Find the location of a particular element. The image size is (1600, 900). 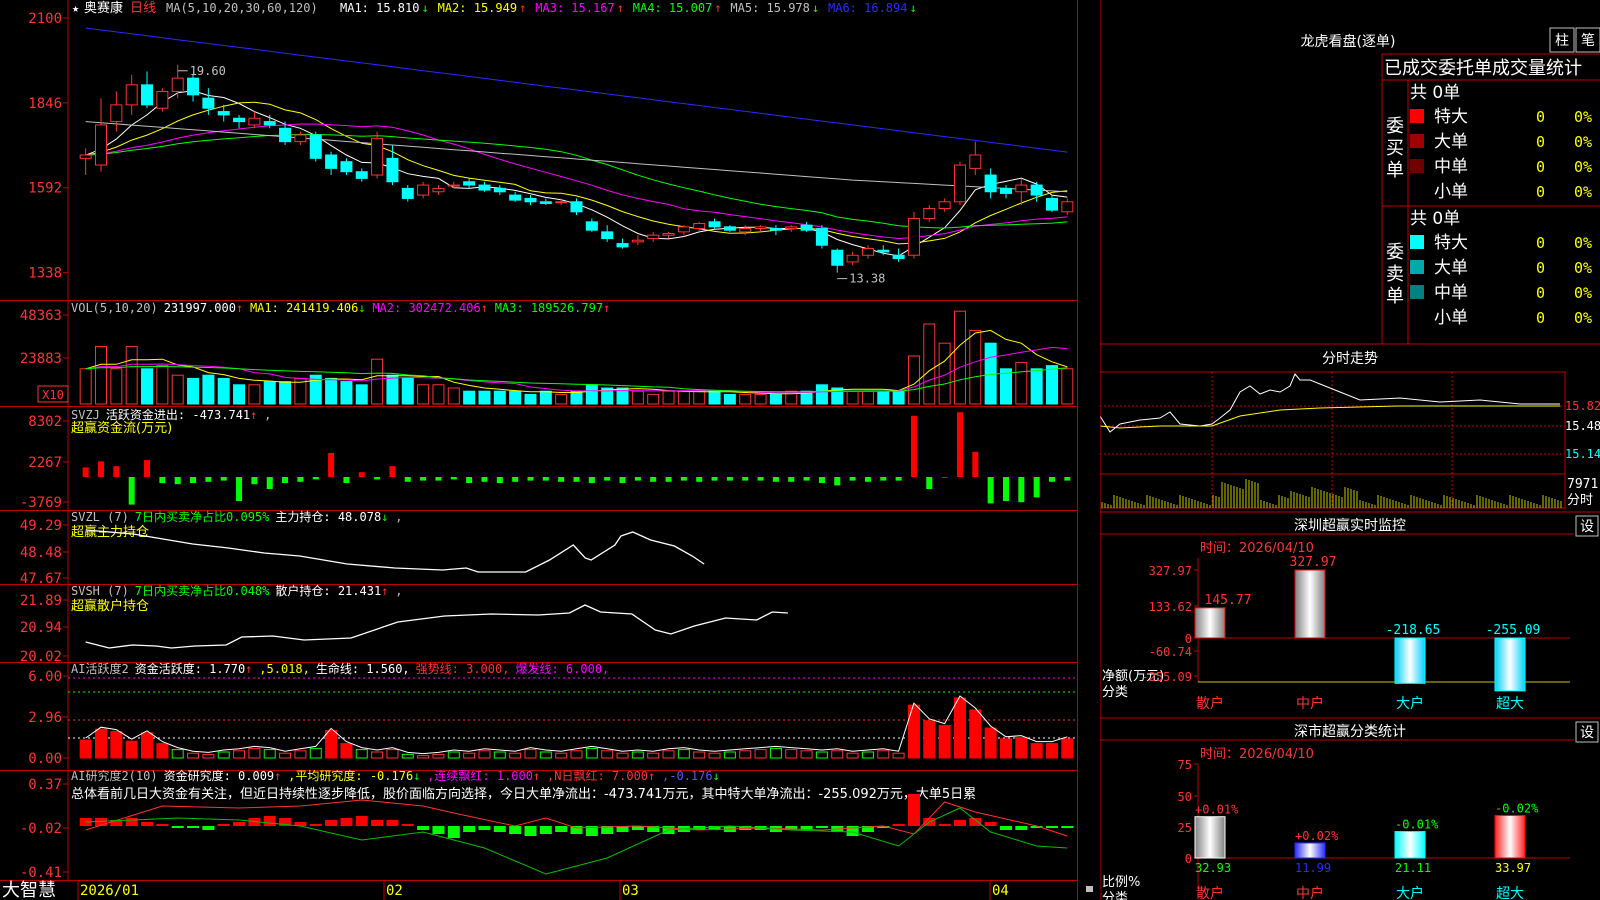

price-tick-label-1: 1846 is located at coordinates (45, 104).